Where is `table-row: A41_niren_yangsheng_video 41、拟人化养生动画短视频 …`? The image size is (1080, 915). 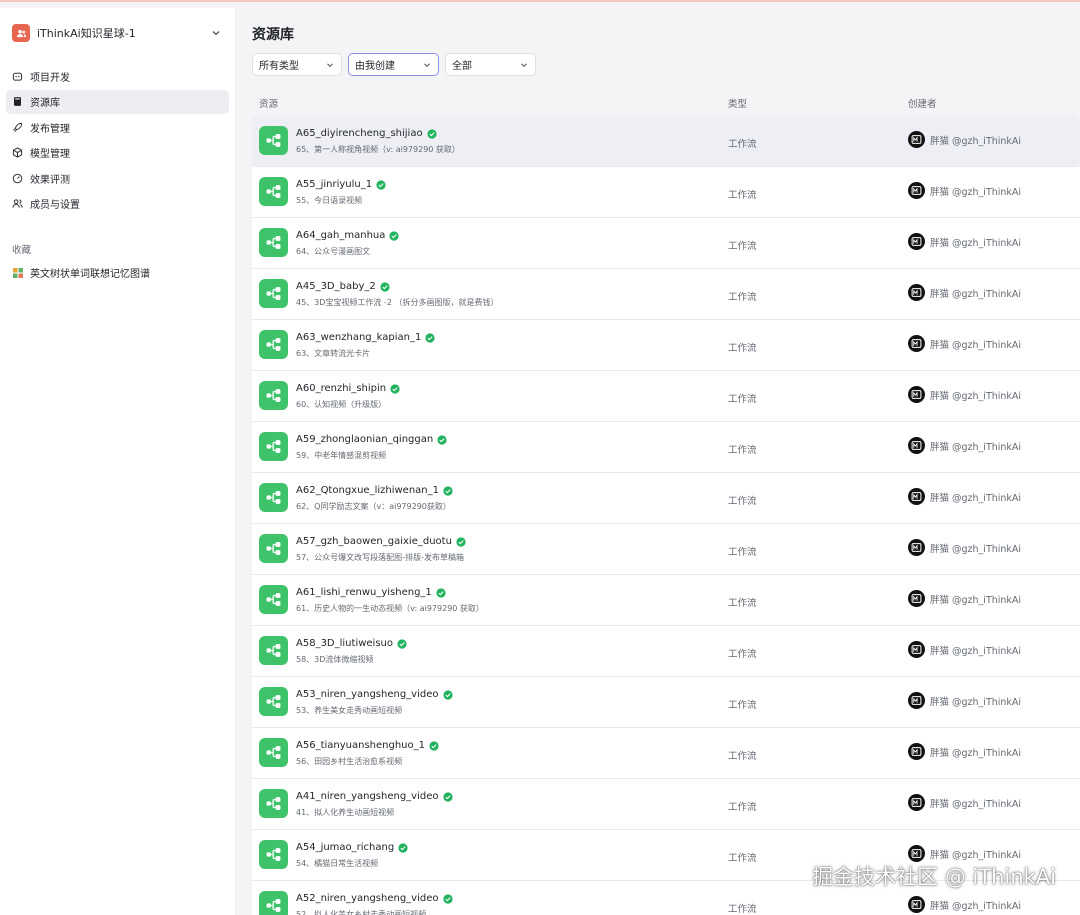
table-row: A41_niren_yangsheng_video 41、拟人化养生动画短视频 … is located at coordinates (666, 804).